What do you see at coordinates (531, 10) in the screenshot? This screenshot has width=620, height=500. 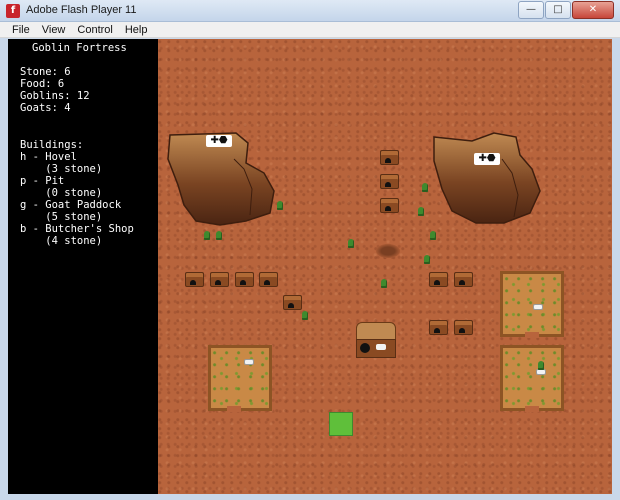 I see `minimize-button: —` at bounding box center [531, 10].